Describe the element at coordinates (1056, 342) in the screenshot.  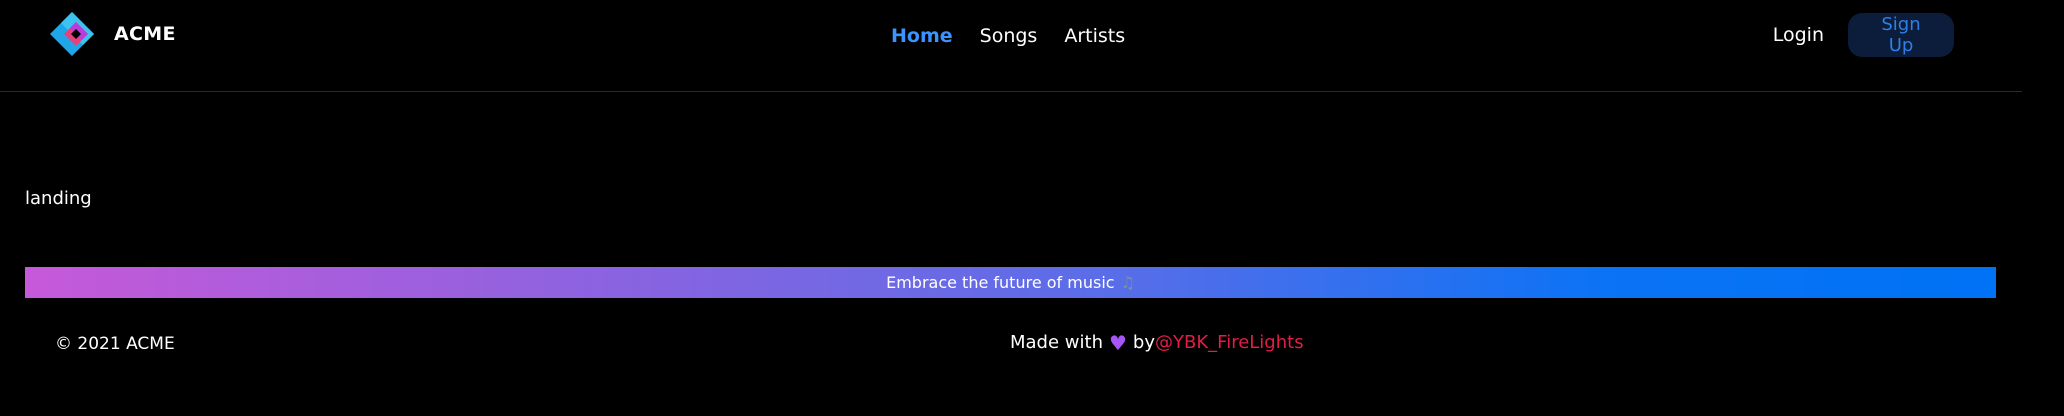
I see `made-with-prefix: Made with` at that location.